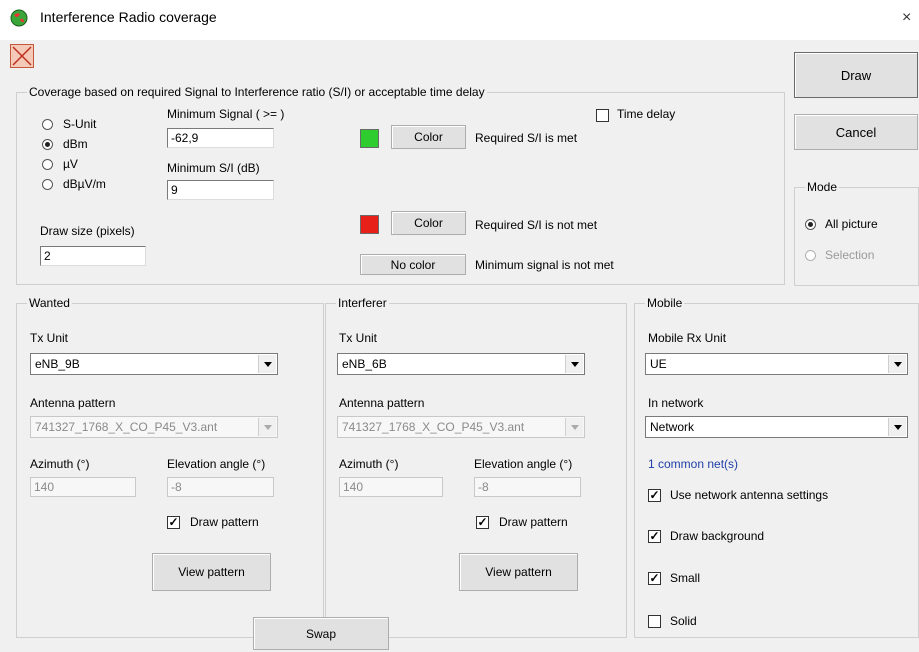 This screenshot has height=652, width=919. Describe the element at coordinates (220, 190) in the screenshot. I see `min-si-input: 9` at that location.